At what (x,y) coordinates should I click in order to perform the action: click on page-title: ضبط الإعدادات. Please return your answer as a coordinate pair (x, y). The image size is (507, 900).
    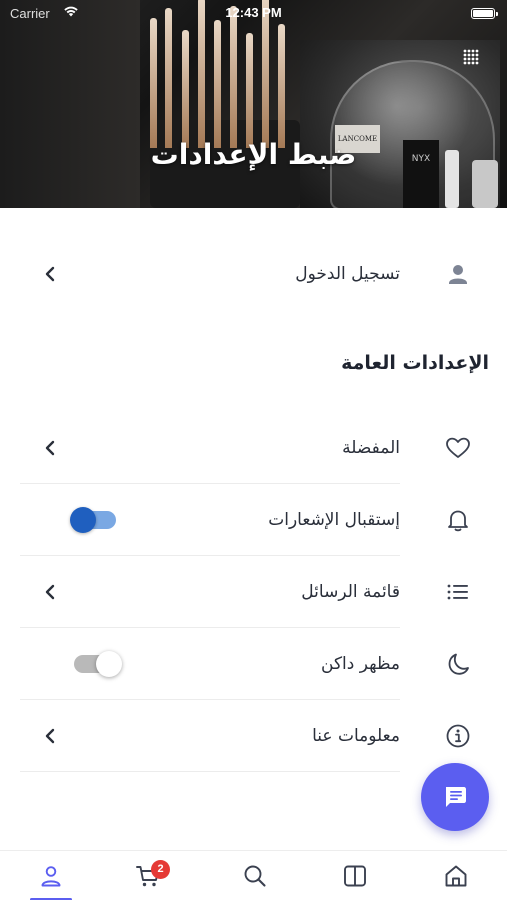
    Looking at the image, I should click on (253, 154).